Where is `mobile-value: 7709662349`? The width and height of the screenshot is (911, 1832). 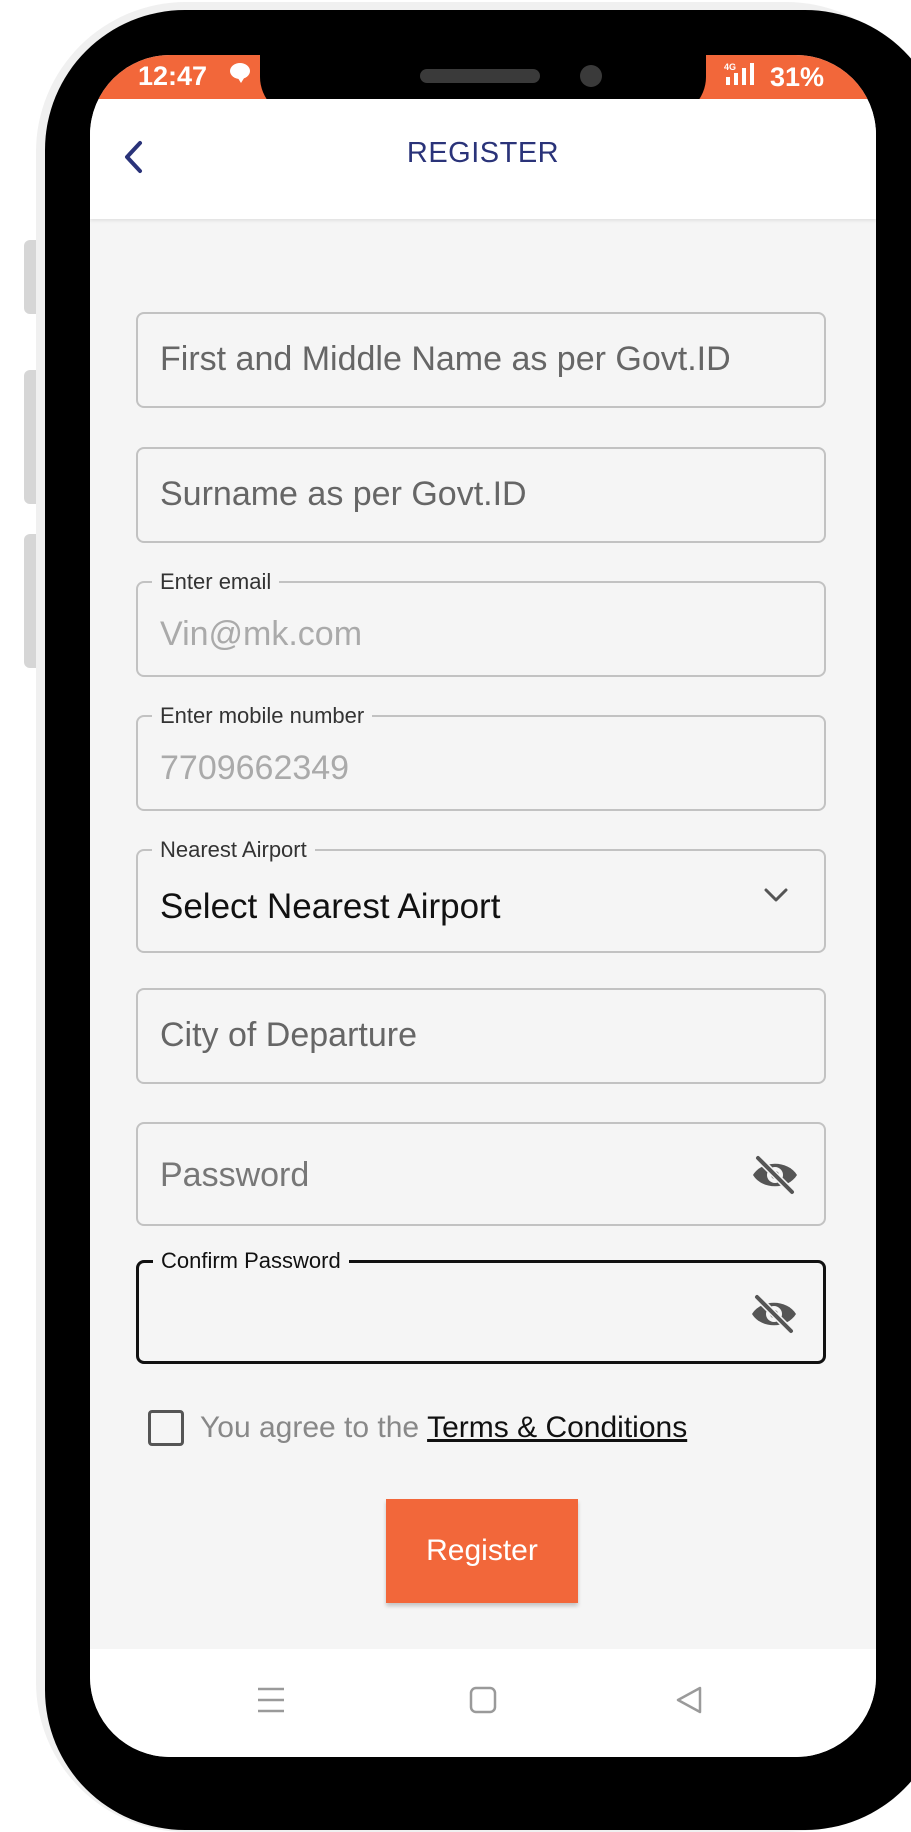
mobile-value: 7709662349 is located at coordinates (255, 768).